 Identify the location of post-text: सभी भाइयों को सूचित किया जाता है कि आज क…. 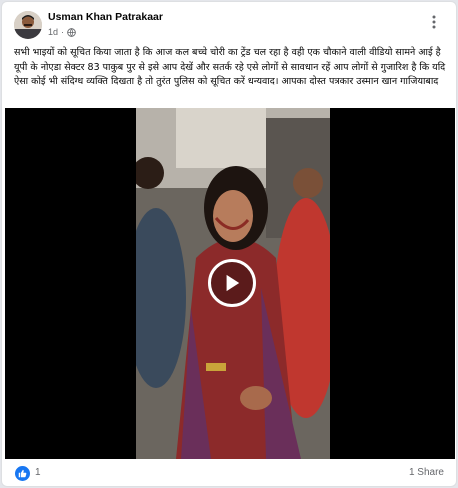
(230, 67).